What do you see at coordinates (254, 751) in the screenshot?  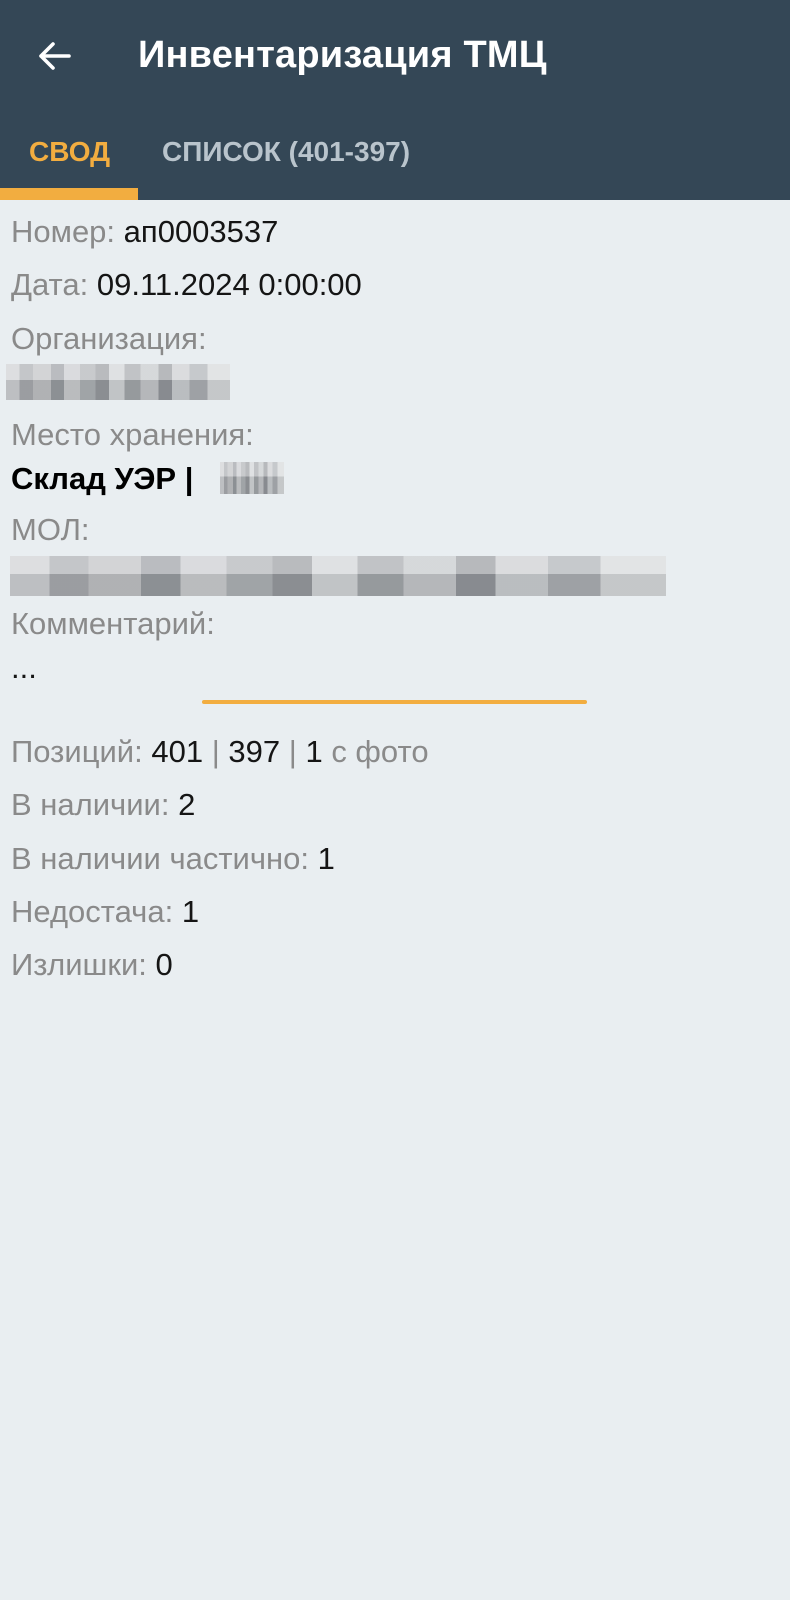 I see `positions-checked: 397` at bounding box center [254, 751].